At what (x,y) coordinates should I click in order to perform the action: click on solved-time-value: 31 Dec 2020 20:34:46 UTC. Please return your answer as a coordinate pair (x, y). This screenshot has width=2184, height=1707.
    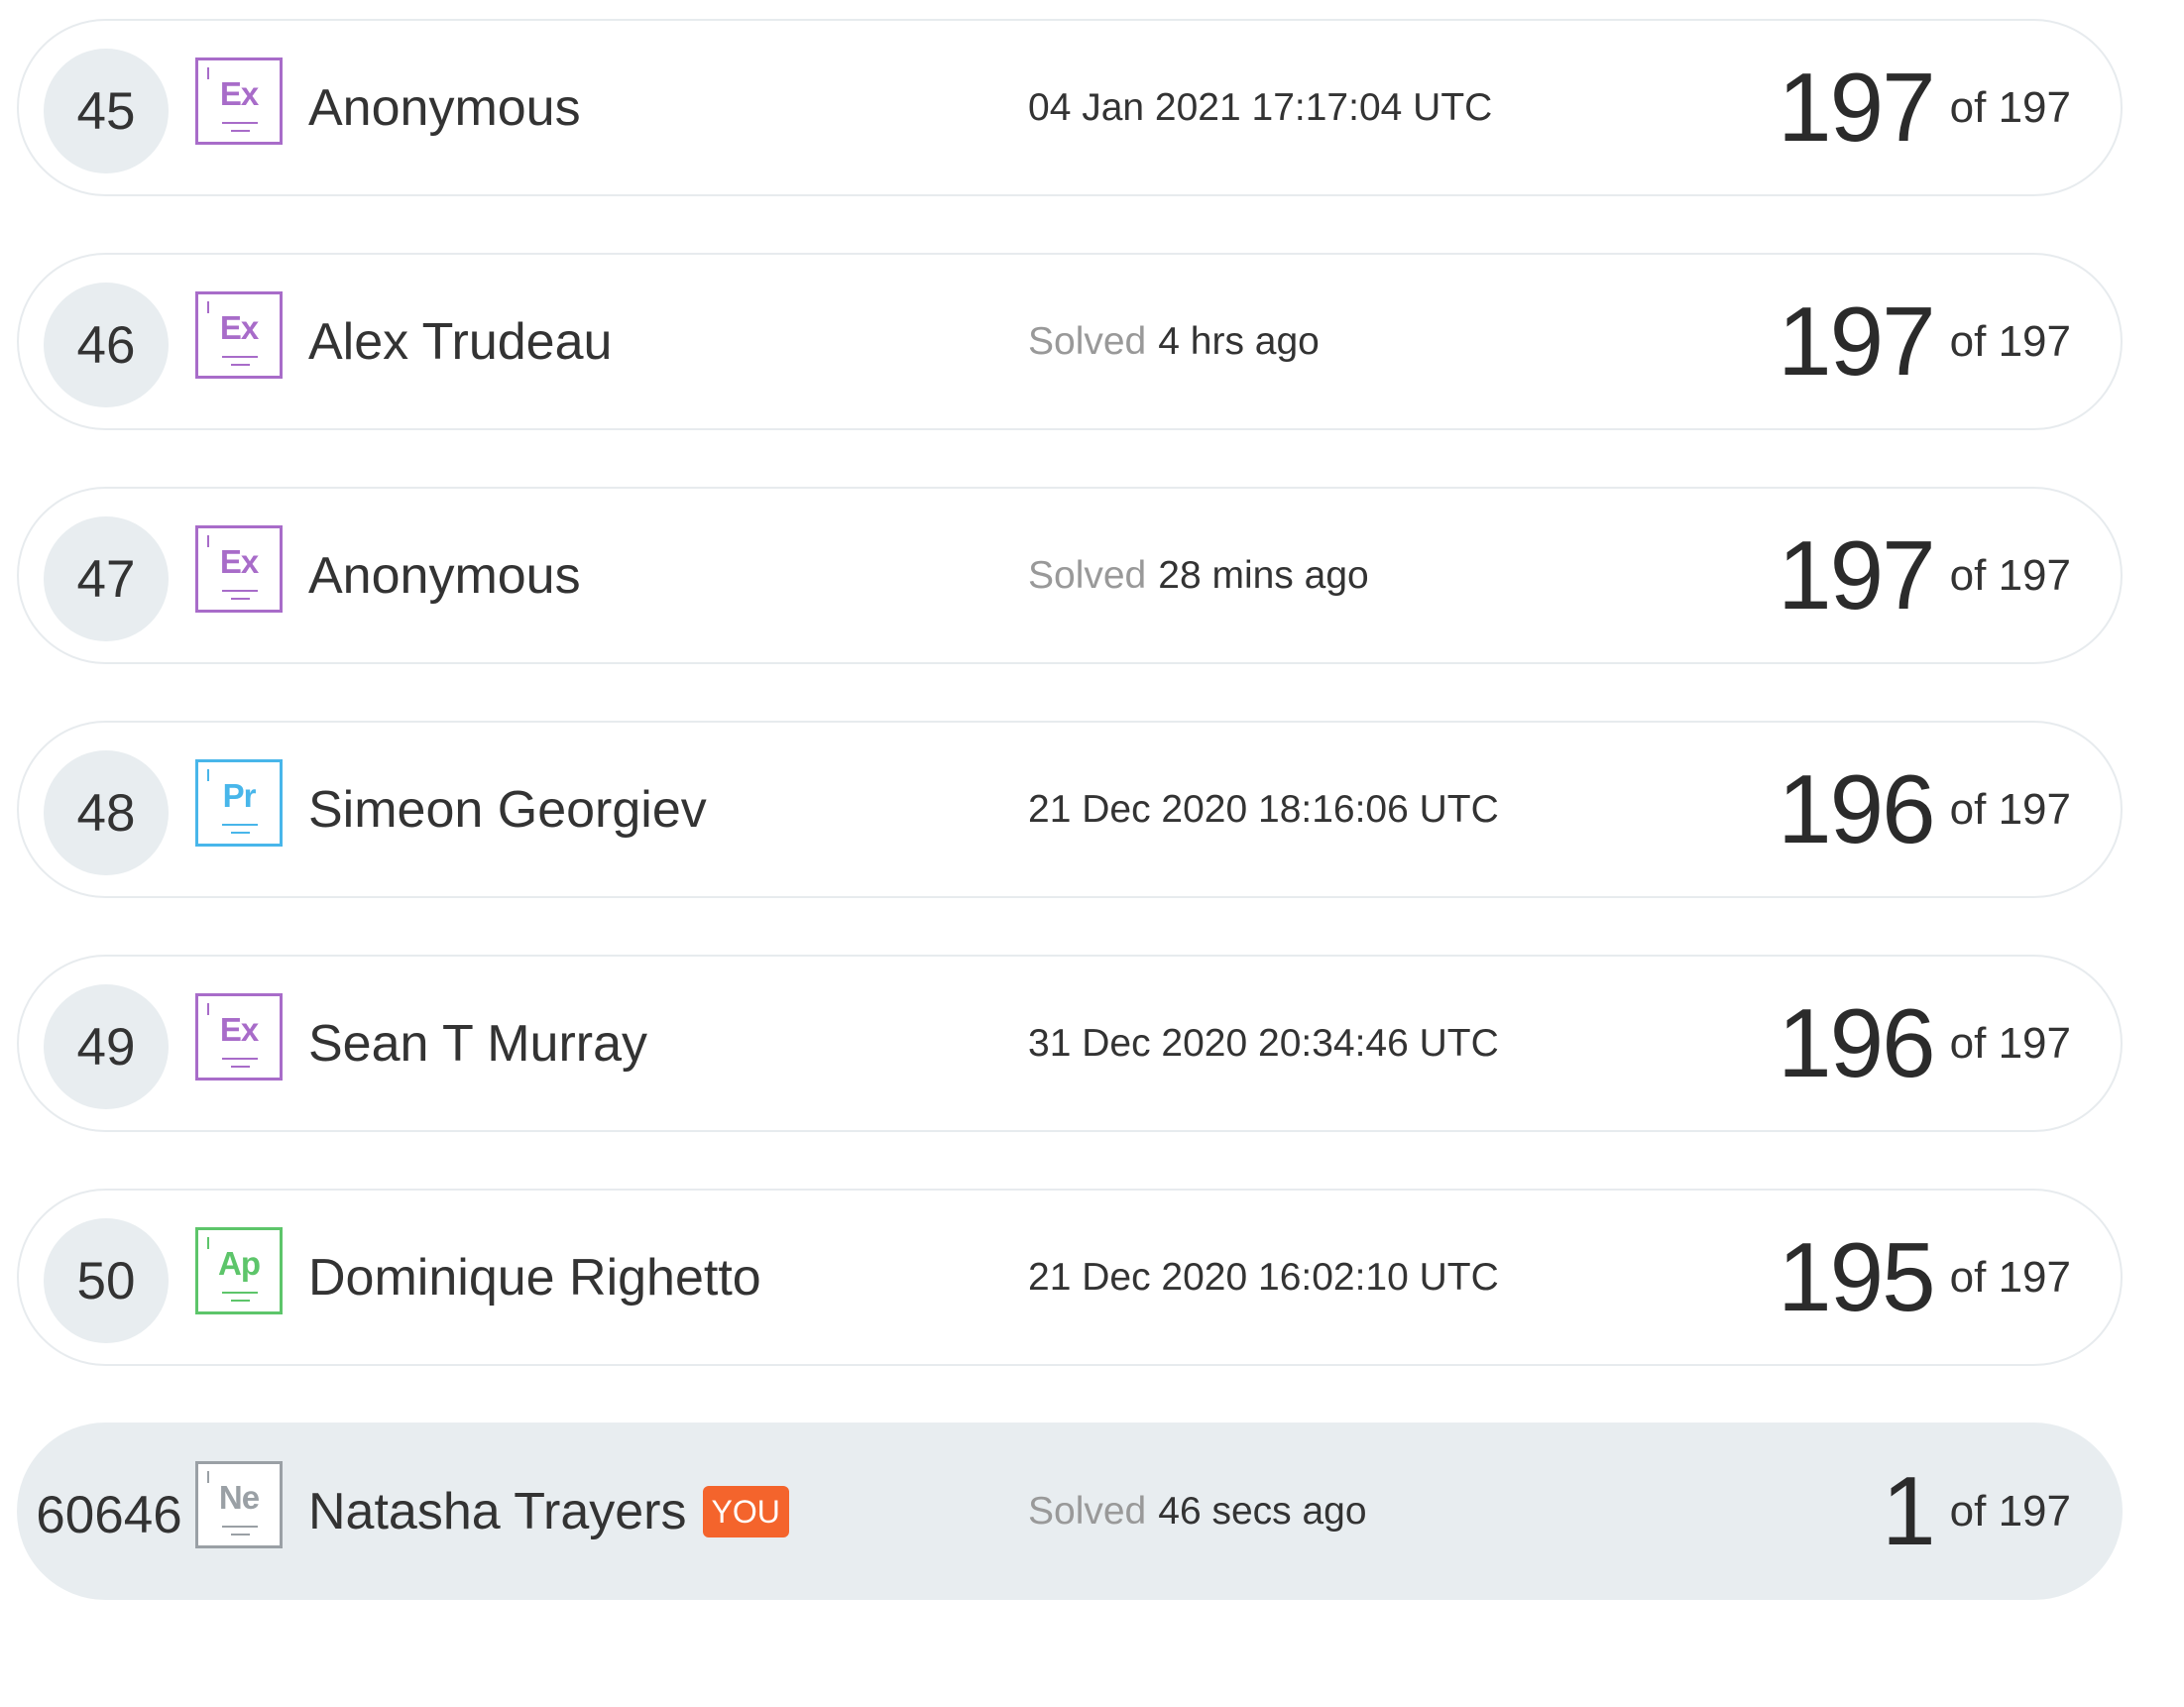
    Looking at the image, I should click on (1263, 1043).